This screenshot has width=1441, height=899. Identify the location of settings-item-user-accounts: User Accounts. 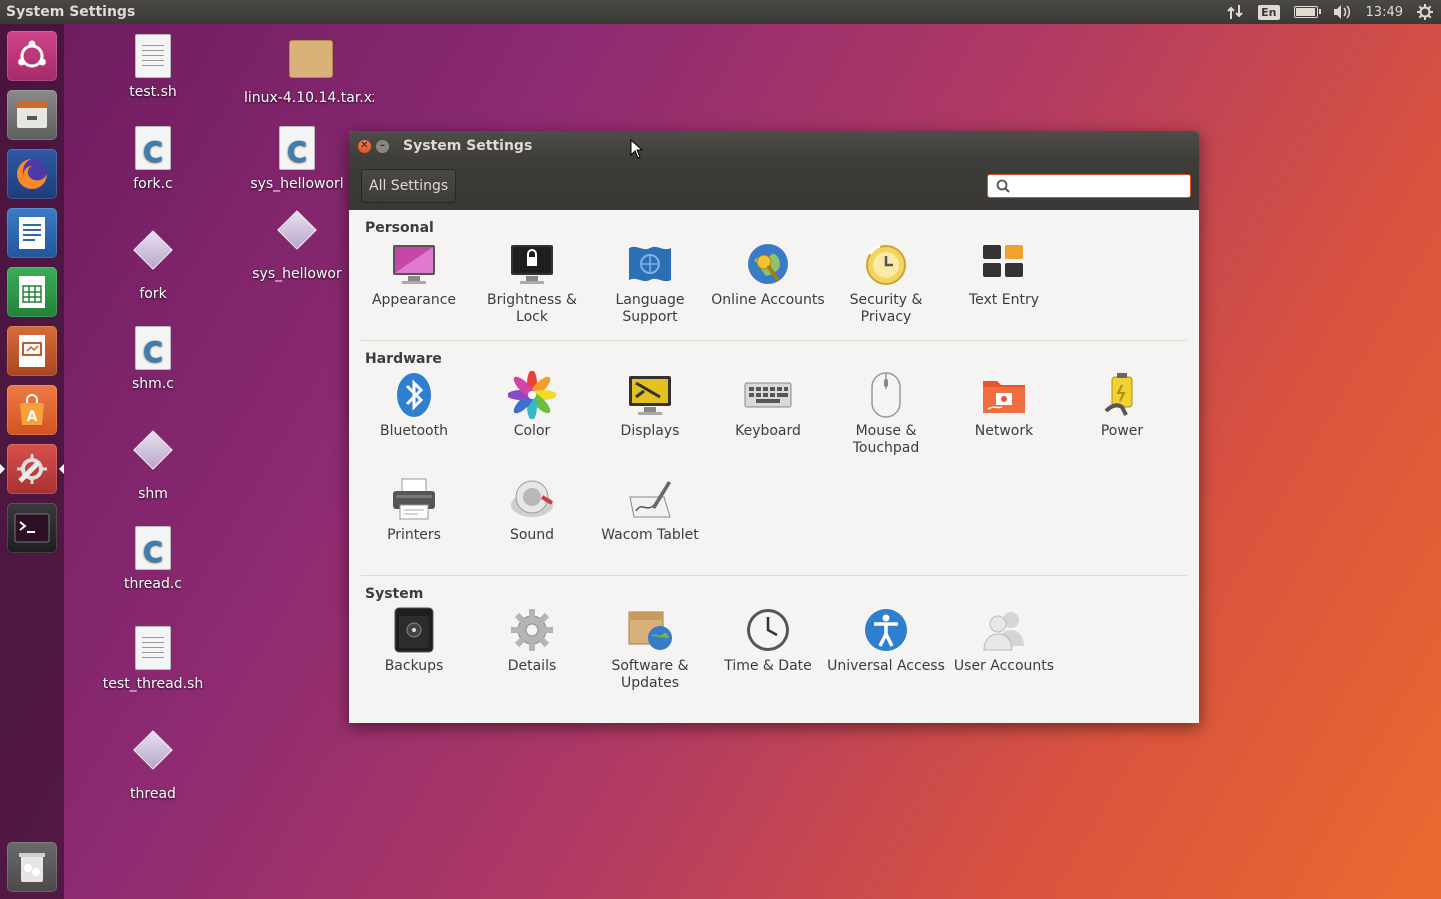
(1004, 654).